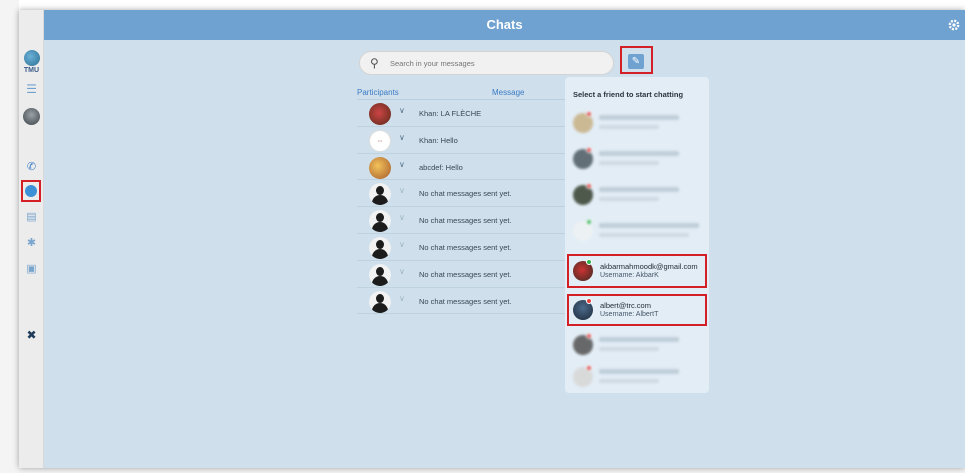 This screenshot has width=965, height=473. What do you see at coordinates (378, 92) in the screenshot?
I see `column-header-participants: Participants` at bounding box center [378, 92].